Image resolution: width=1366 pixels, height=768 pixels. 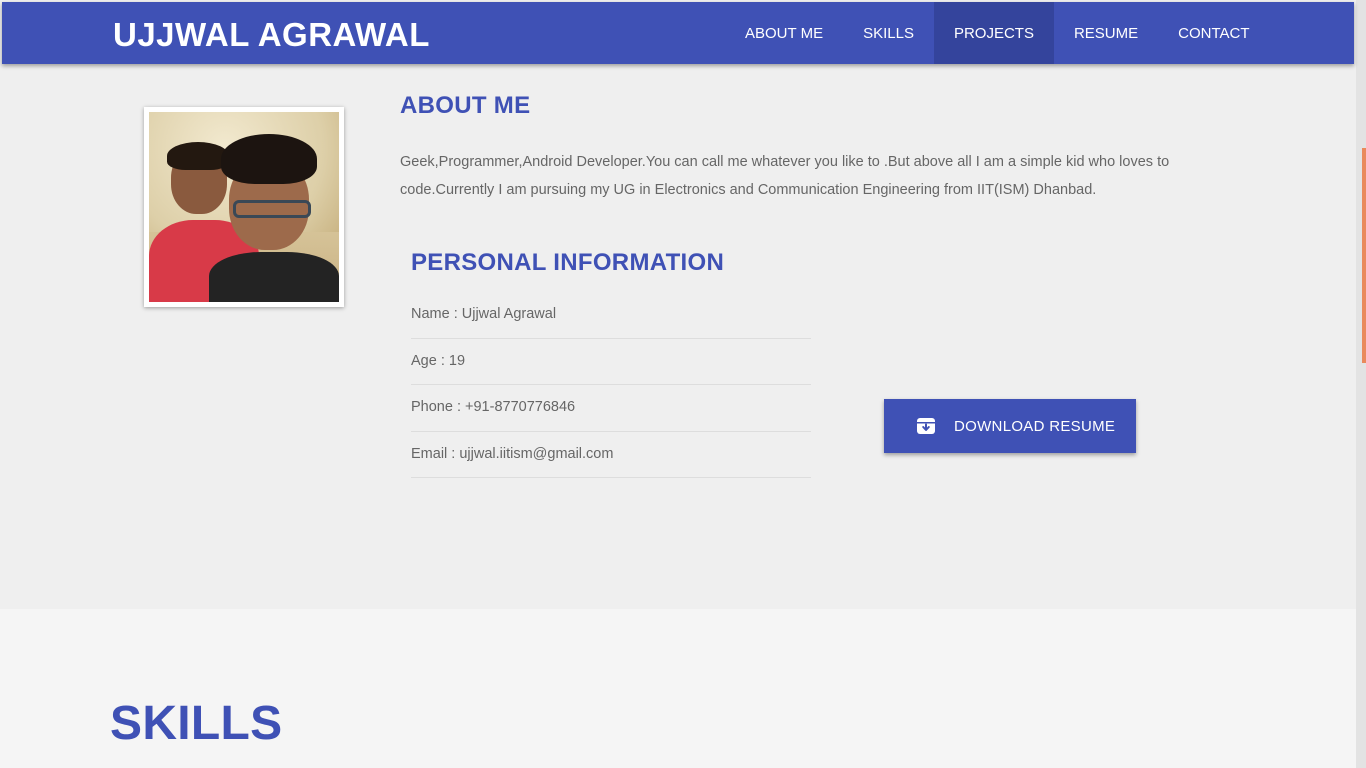 What do you see at coordinates (926, 426) in the screenshot?
I see `archive-download-icon` at bounding box center [926, 426].